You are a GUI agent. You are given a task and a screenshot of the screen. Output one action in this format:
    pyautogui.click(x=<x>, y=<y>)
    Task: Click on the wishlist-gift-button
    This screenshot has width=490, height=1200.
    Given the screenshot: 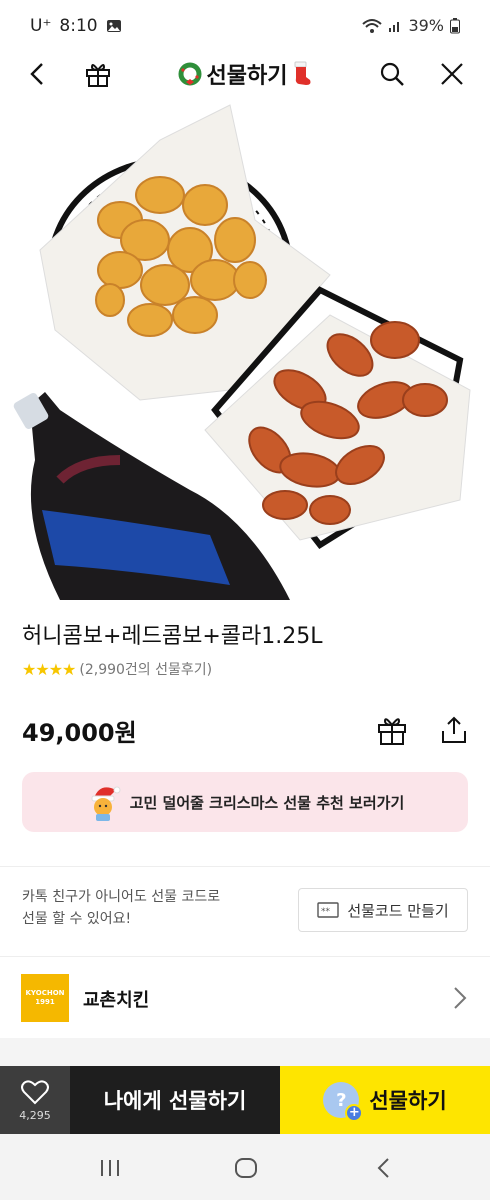 What is the action you would take?
    pyautogui.click(x=392, y=730)
    